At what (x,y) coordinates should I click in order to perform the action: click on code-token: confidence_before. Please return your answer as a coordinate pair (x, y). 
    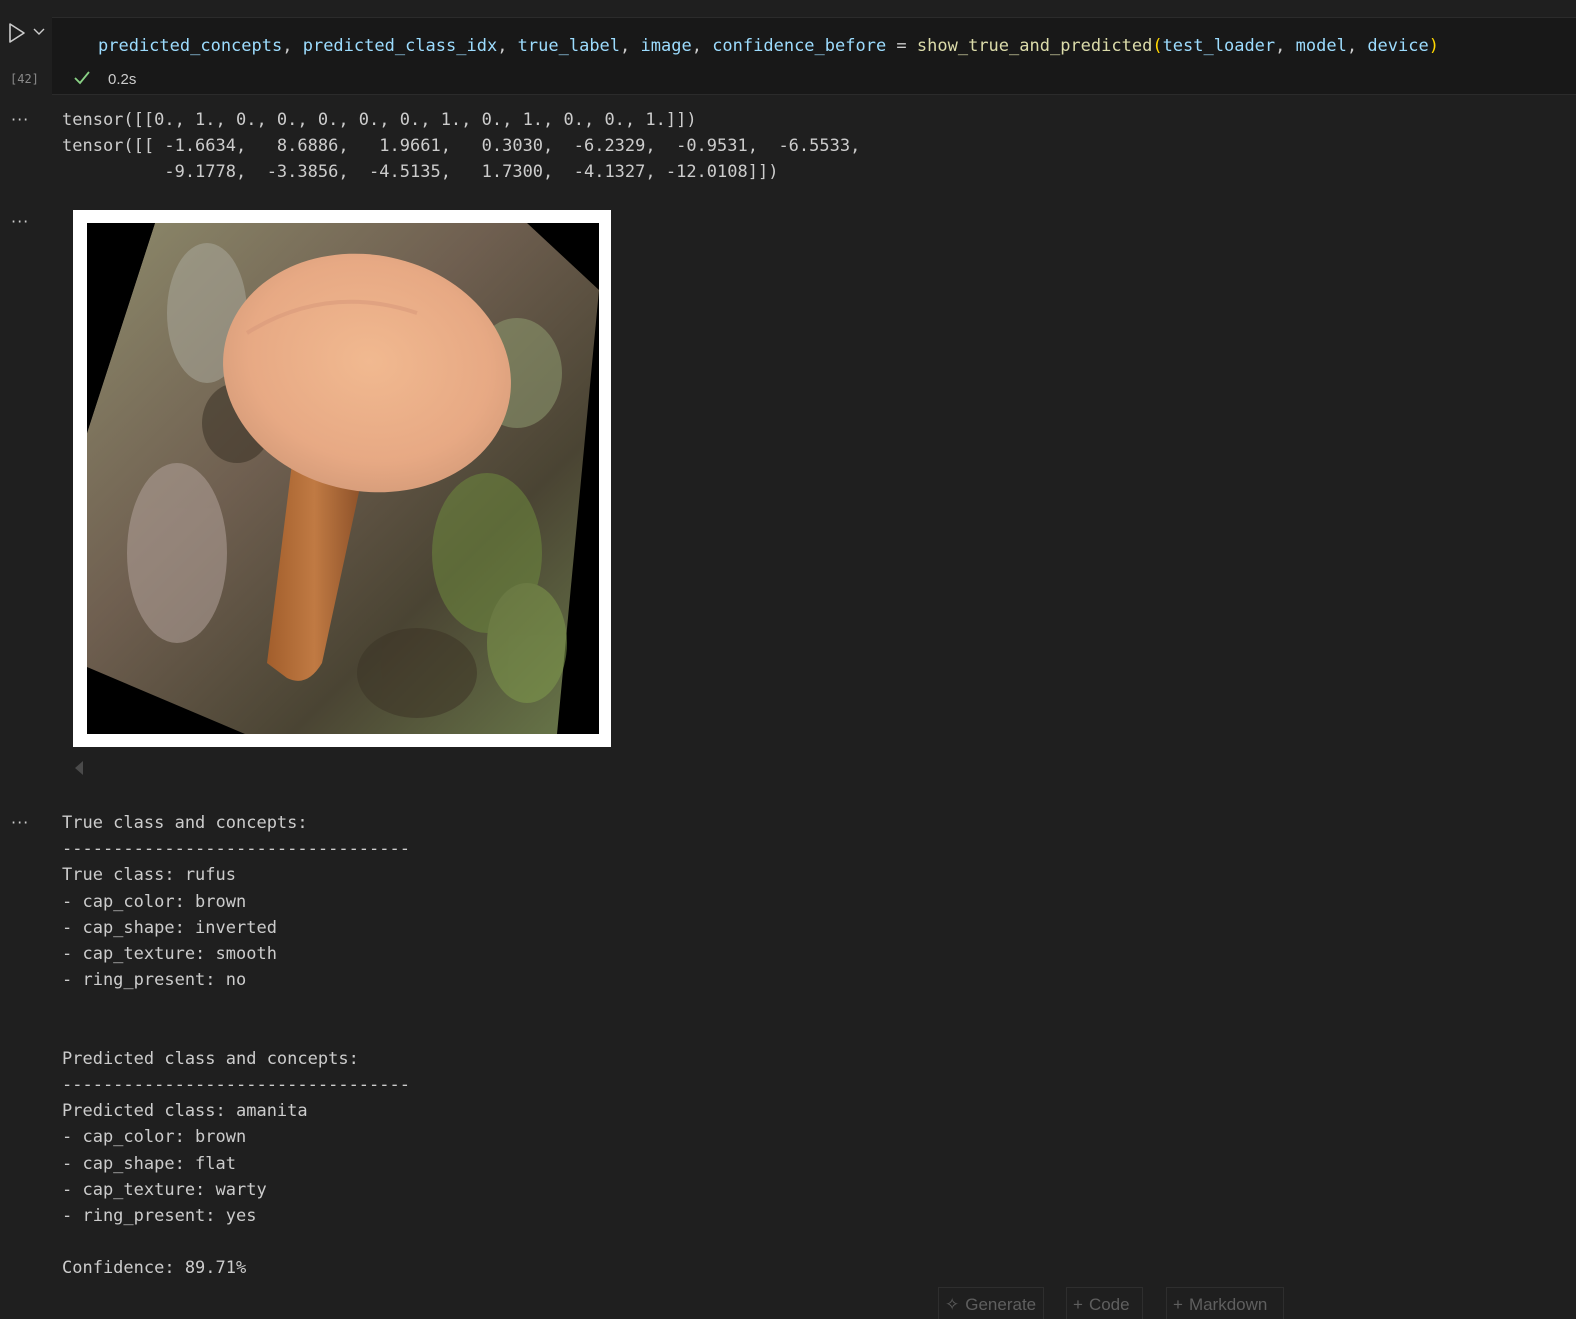
    Looking at the image, I should click on (799, 46).